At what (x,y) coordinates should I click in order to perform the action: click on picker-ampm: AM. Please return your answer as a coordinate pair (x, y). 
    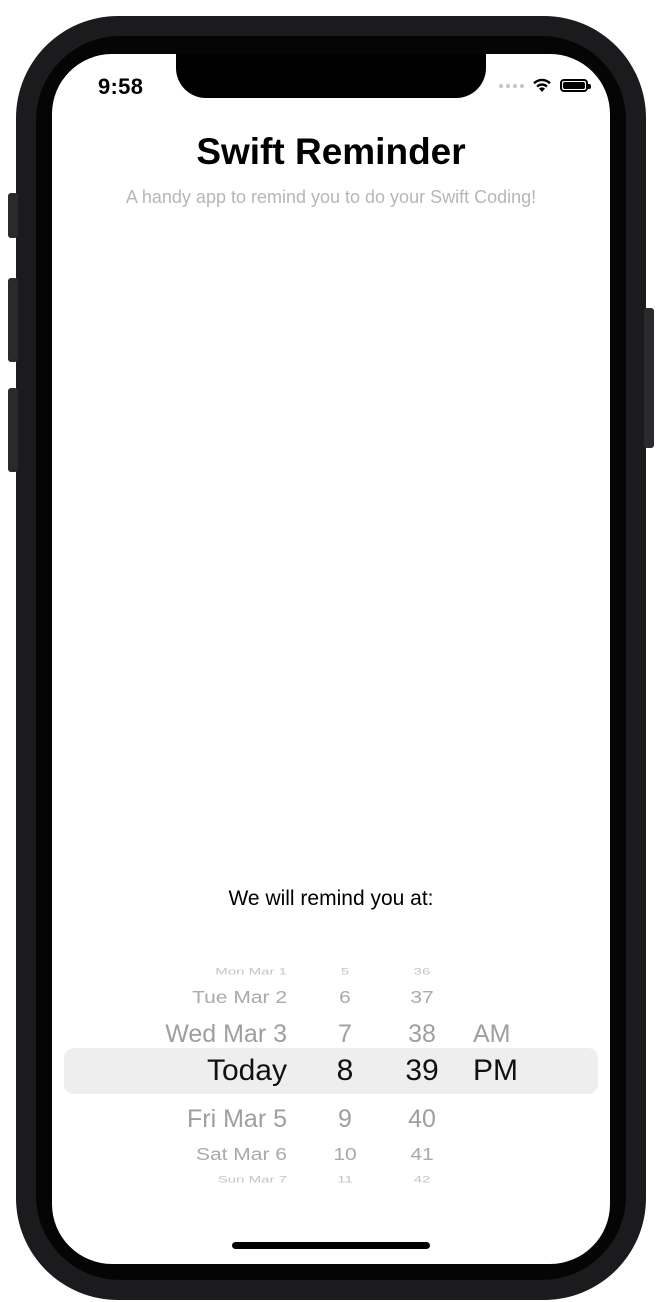
    Looking at the image, I should click on (492, 1034).